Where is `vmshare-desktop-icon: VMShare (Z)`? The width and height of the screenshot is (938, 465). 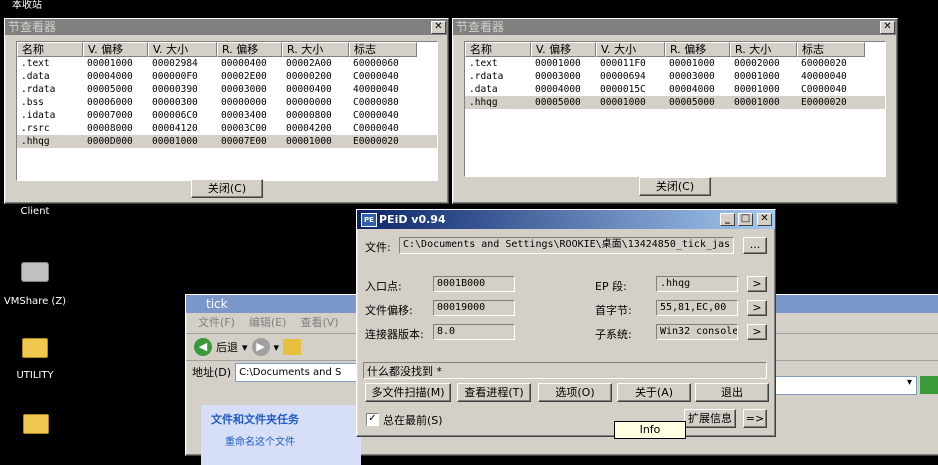
vmshare-desktop-icon: VMShare (Z) is located at coordinates (35, 284).